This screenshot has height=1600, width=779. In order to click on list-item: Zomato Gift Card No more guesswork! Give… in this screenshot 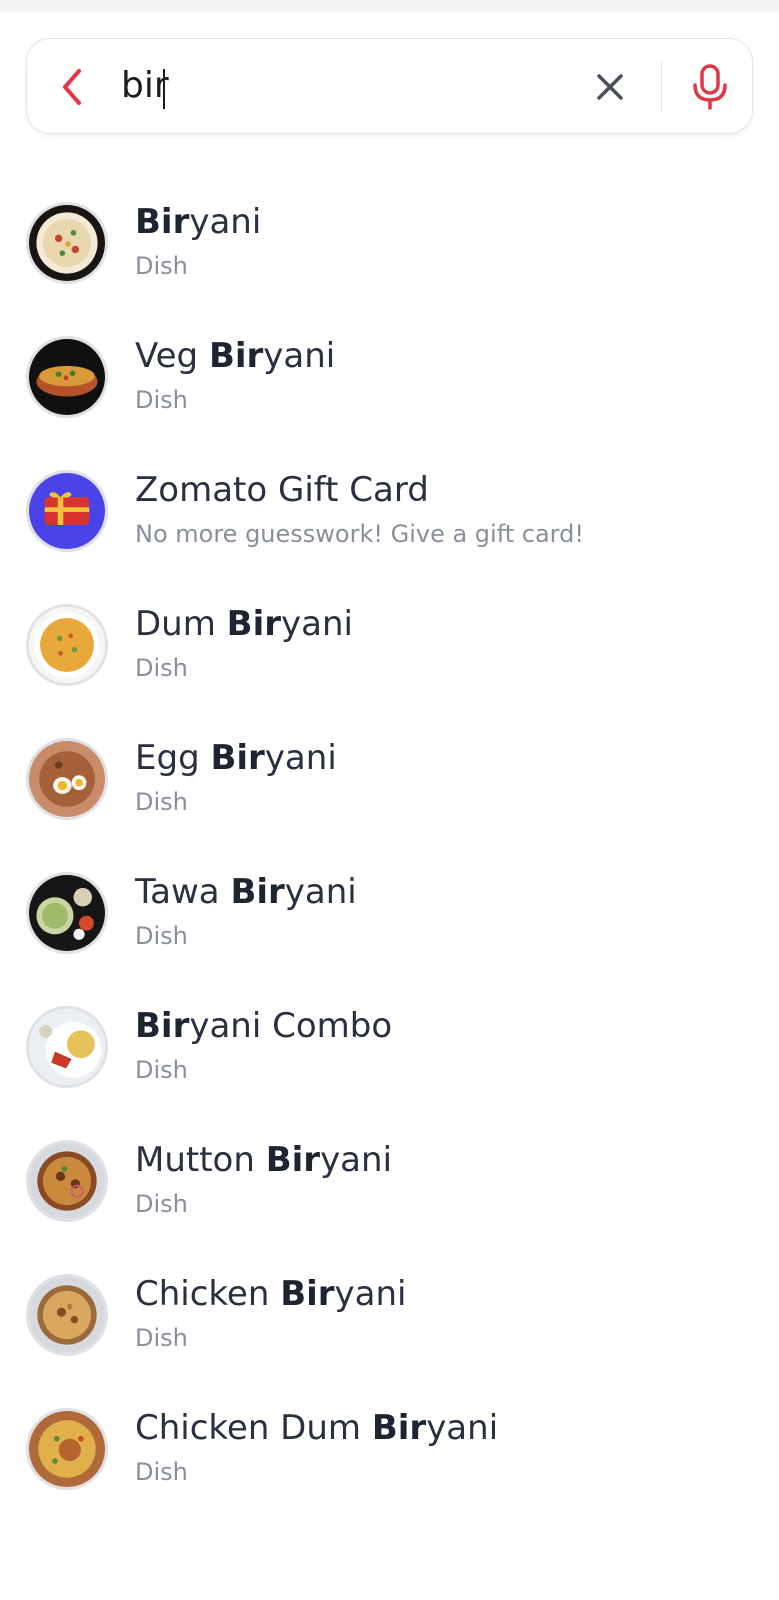, I will do `click(389, 511)`.